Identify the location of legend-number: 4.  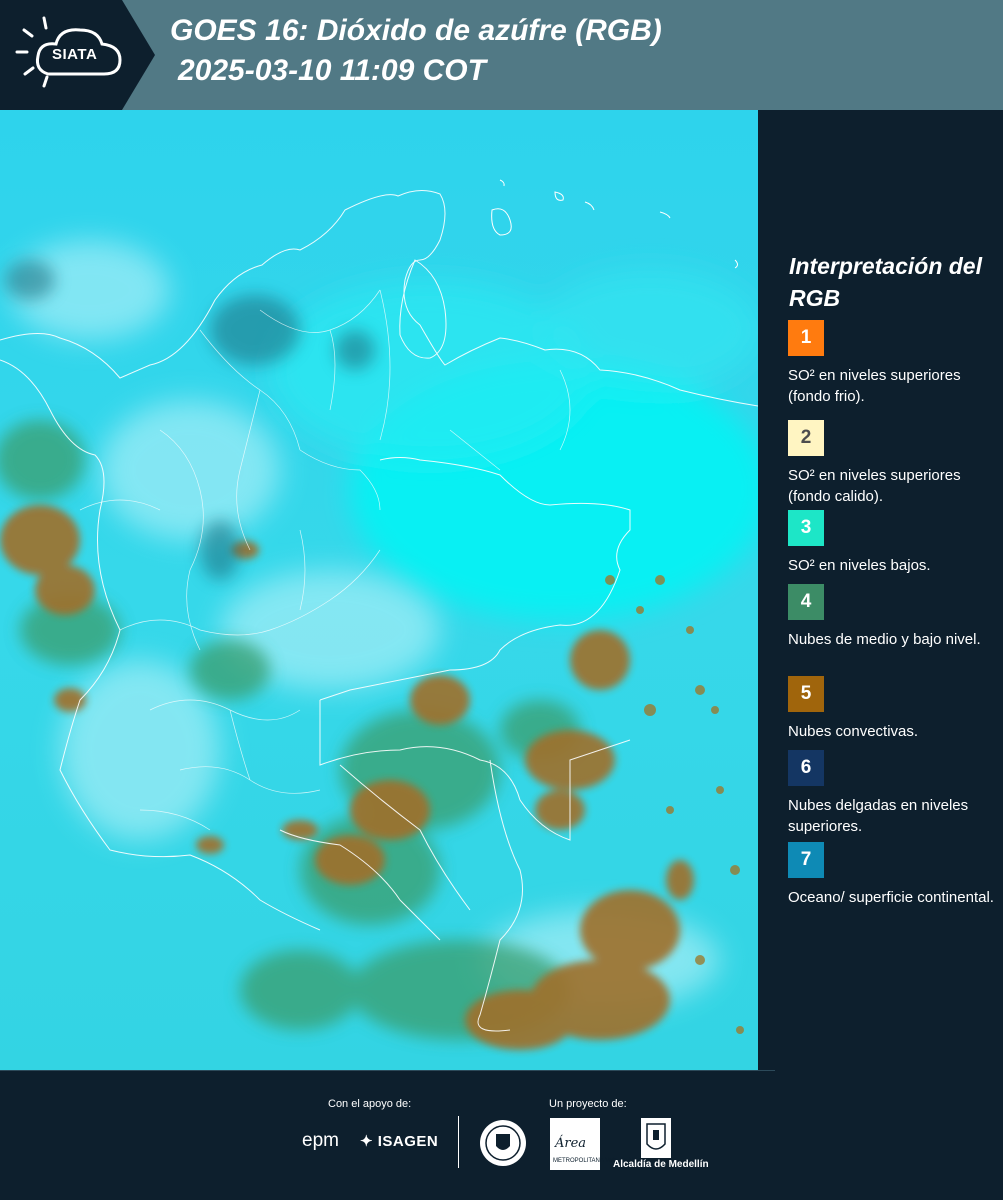
(806, 601).